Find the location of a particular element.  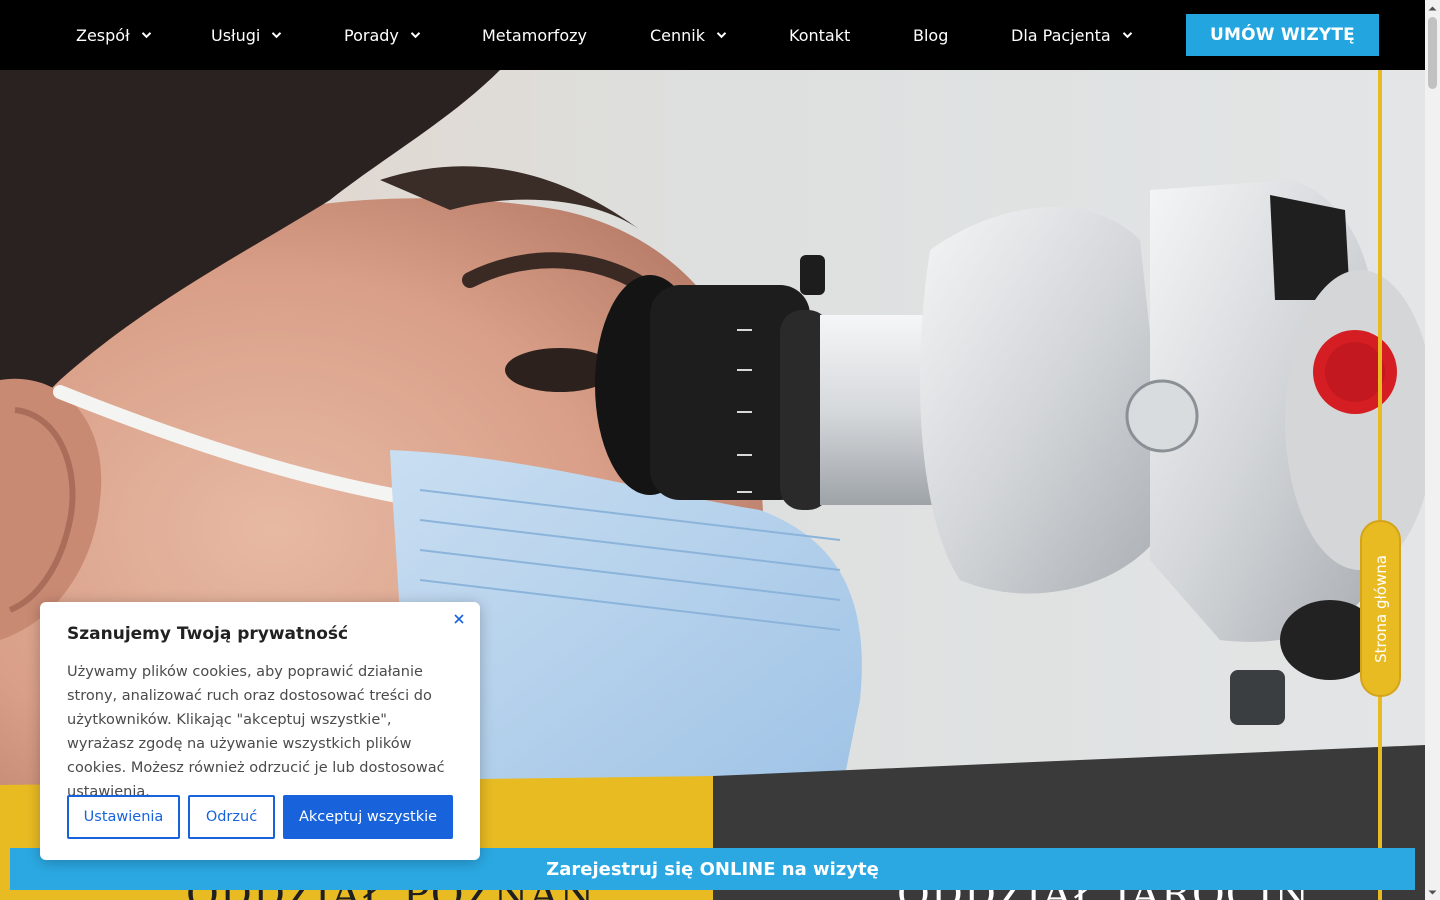

book-visit-button: UMÓW WIZYTĘ is located at coordinates (1282, 35).